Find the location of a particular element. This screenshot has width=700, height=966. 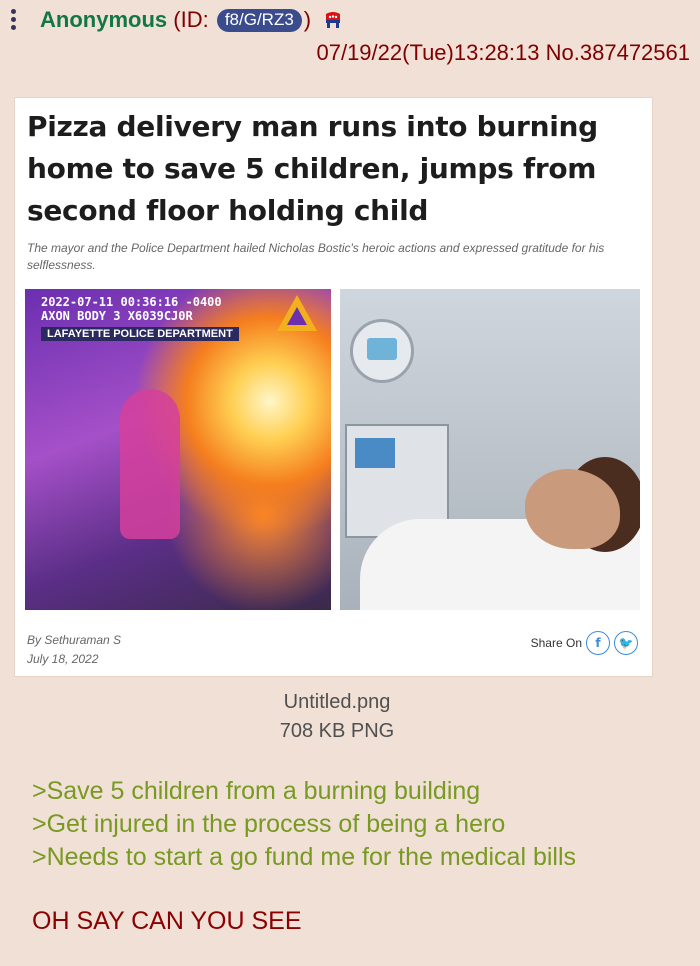

bodycam-department: LAFAYETTE POLICE DEPARTMENT is located at coordinates (140, 334).